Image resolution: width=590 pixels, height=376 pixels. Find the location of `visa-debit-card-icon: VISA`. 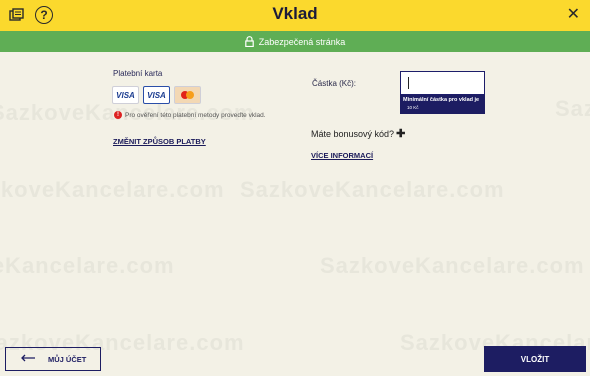

visa-debit-card-icon: VISA is located at coordinates (156, 95).